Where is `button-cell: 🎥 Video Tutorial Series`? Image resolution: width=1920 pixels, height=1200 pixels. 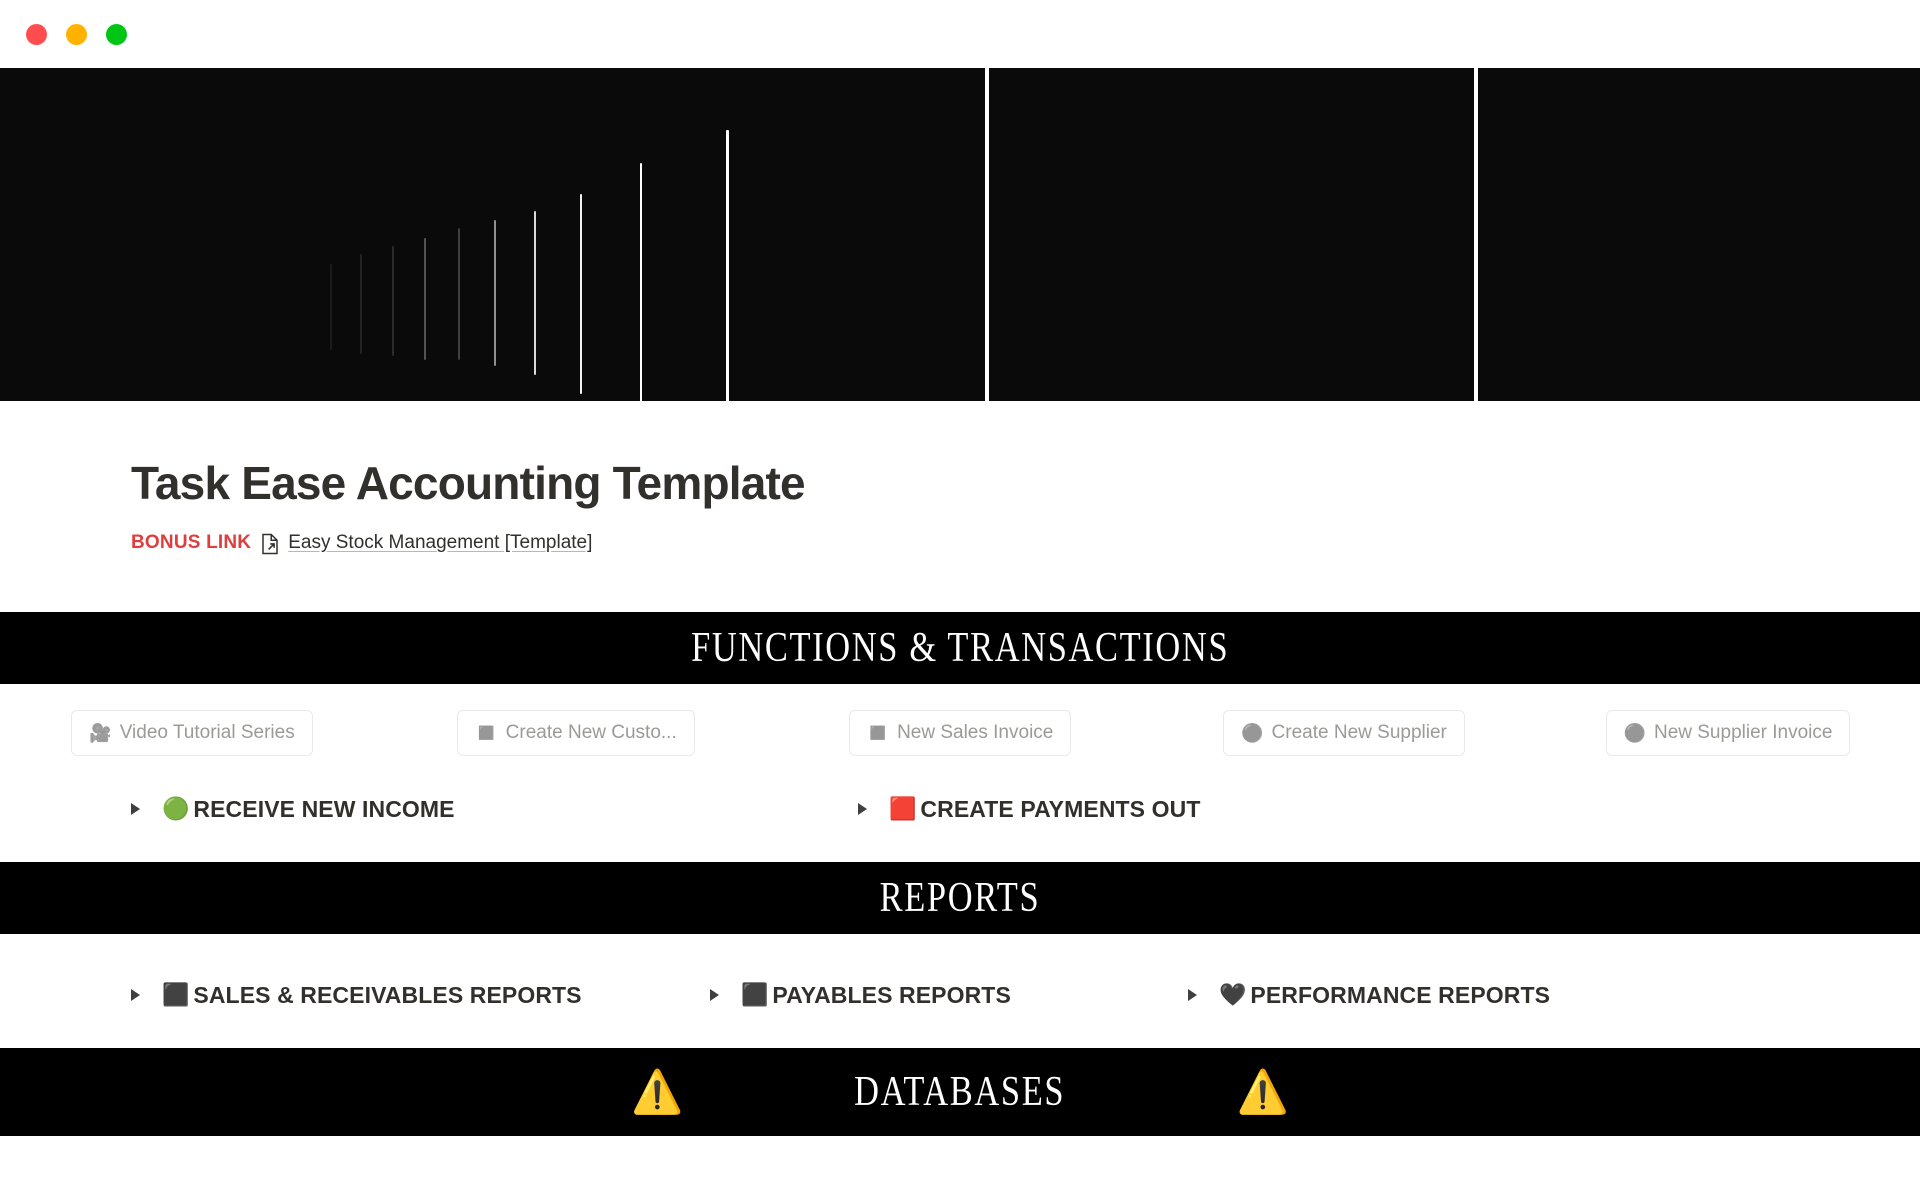
button-cell: 🎥 Video Tutorial Series is located at coordinates (192, 732).